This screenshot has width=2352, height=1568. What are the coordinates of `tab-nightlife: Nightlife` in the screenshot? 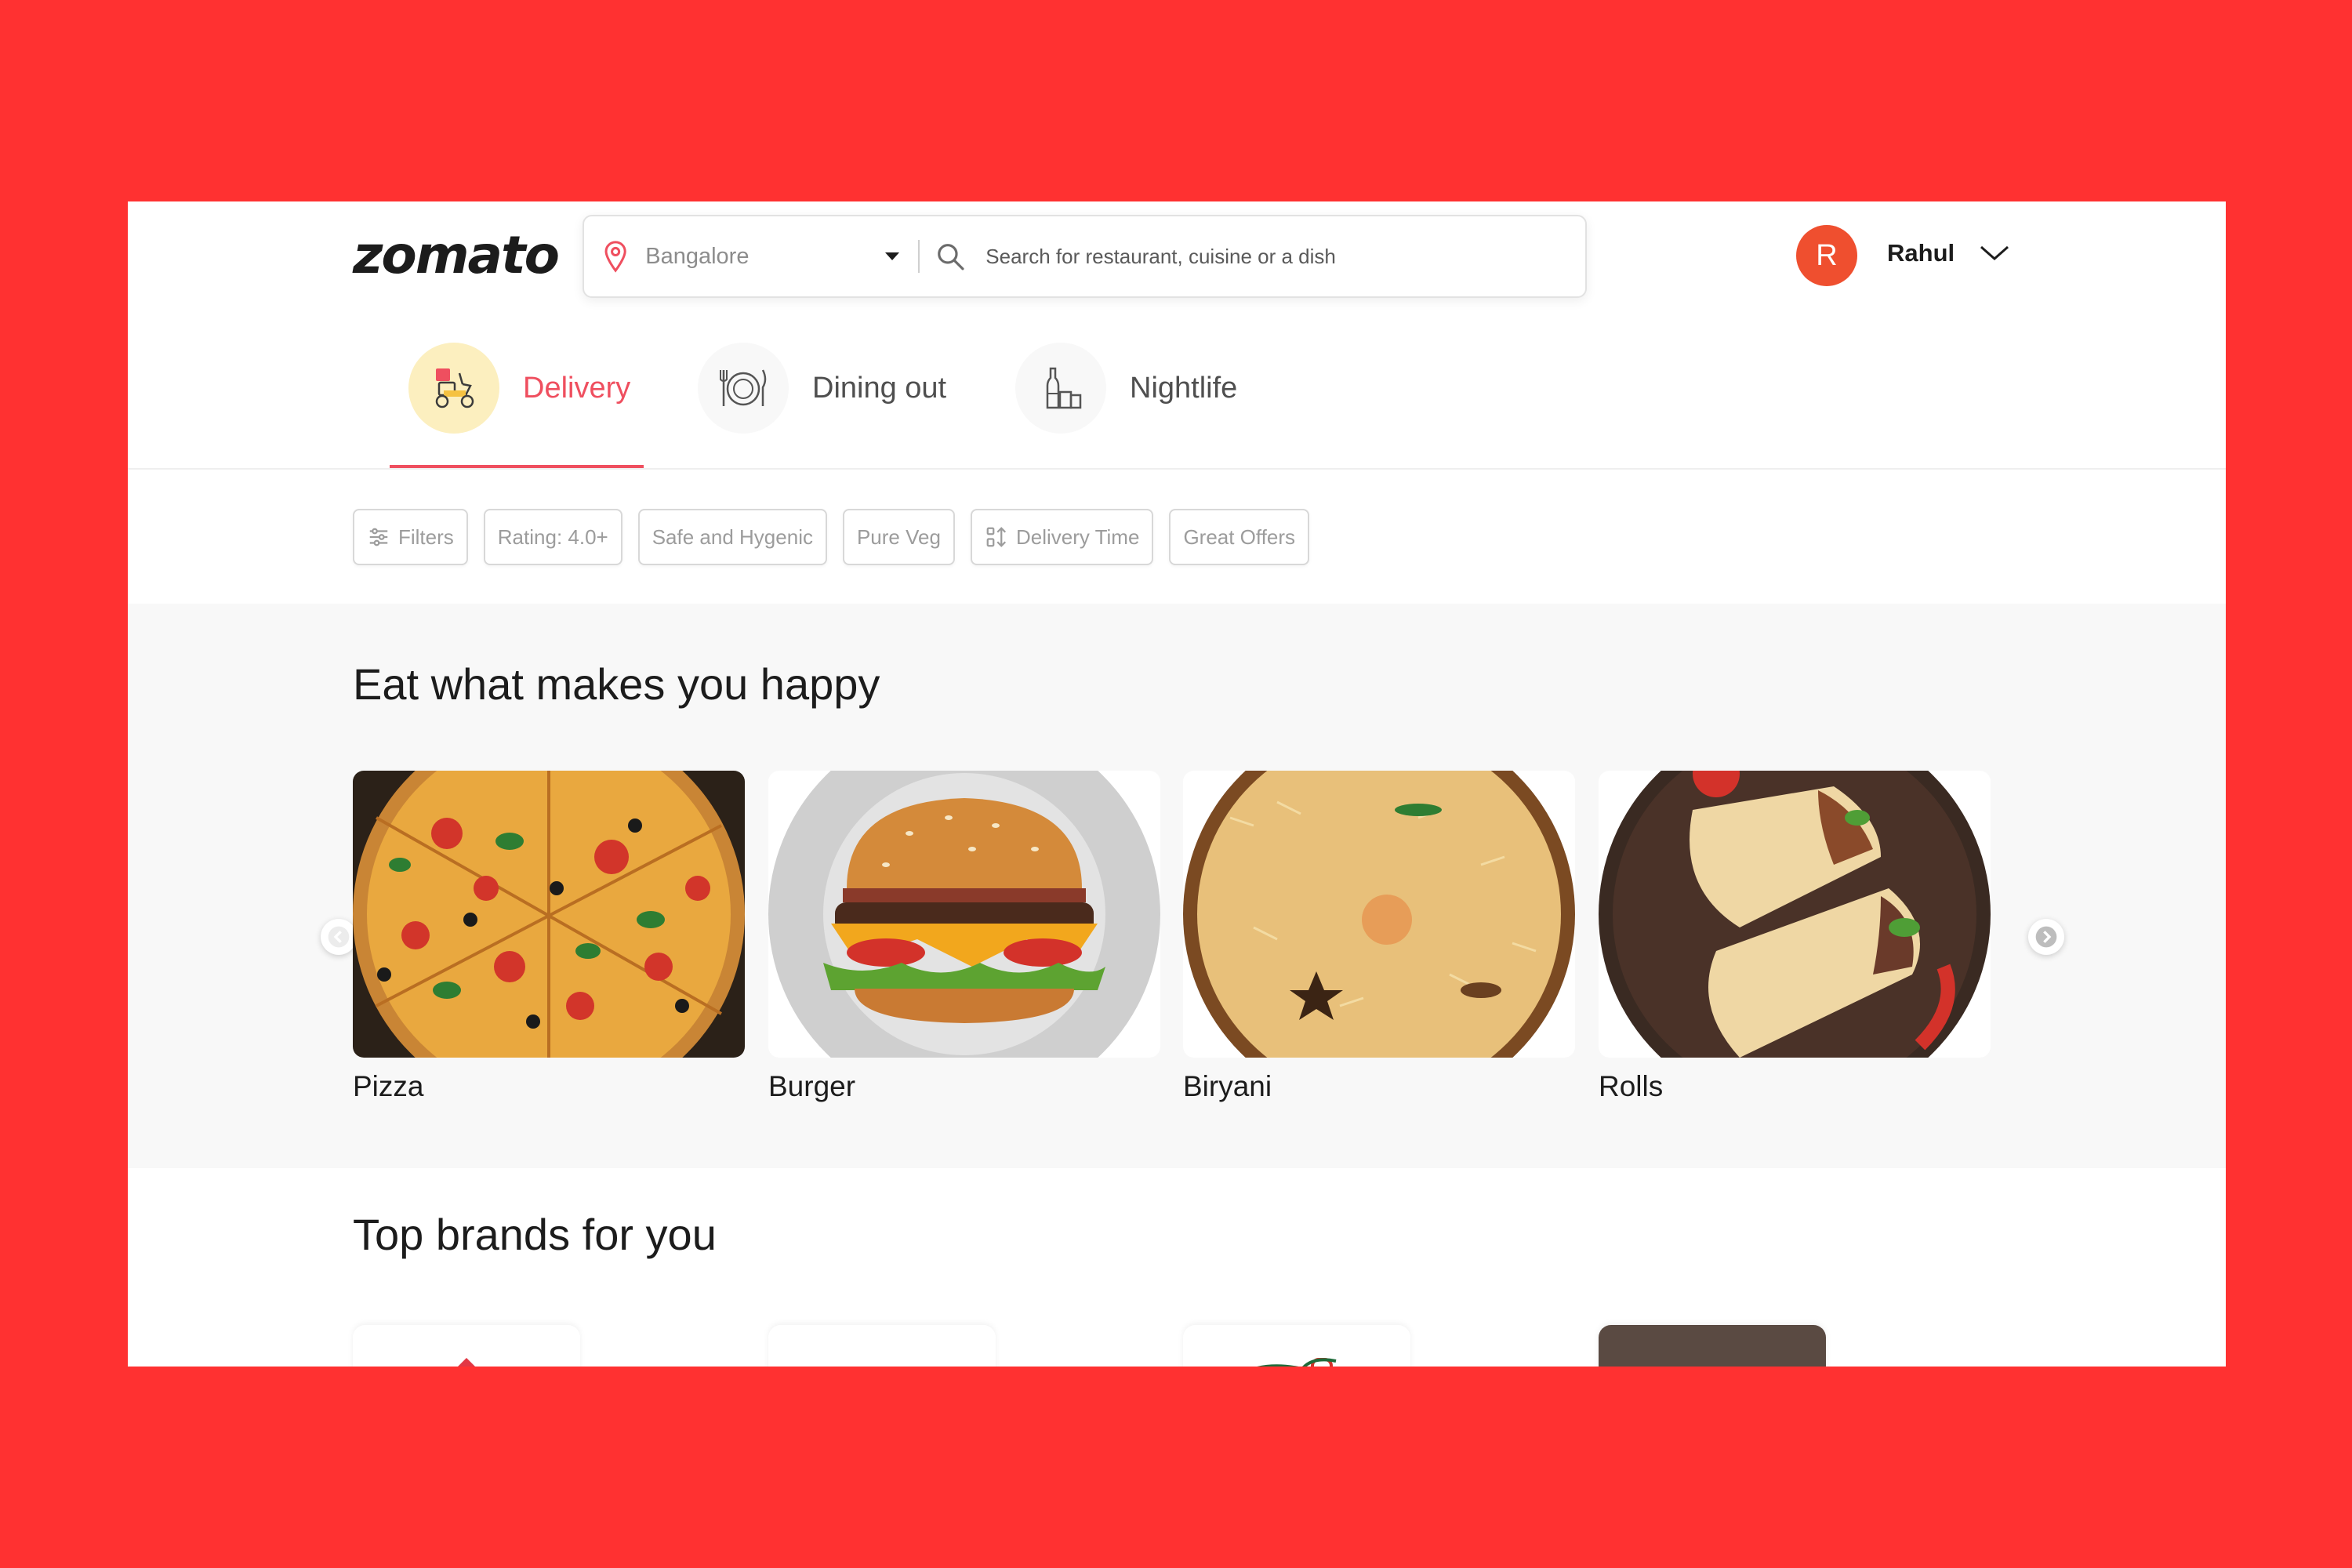 It's located at (1126, 388).